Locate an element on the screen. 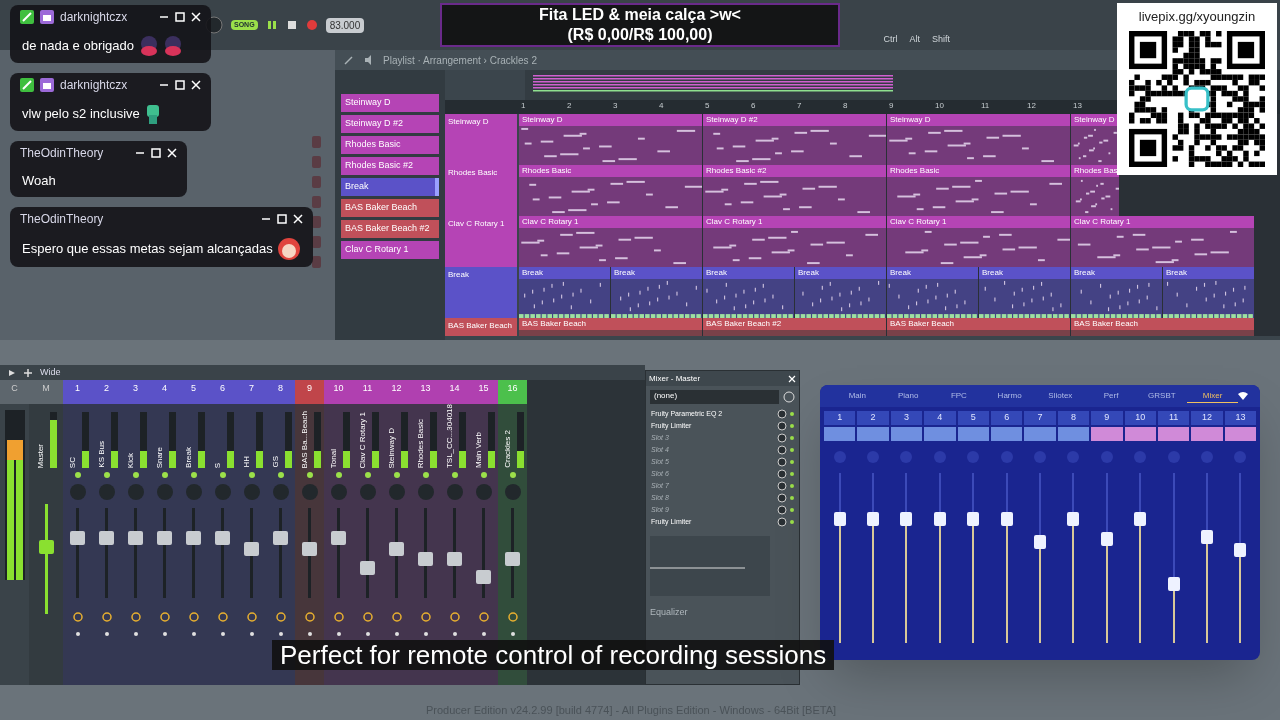 Image resolution: width=1280 pixels, height=720 pixels. tempo-display: 83.000 is located at coordinates (345, 25).